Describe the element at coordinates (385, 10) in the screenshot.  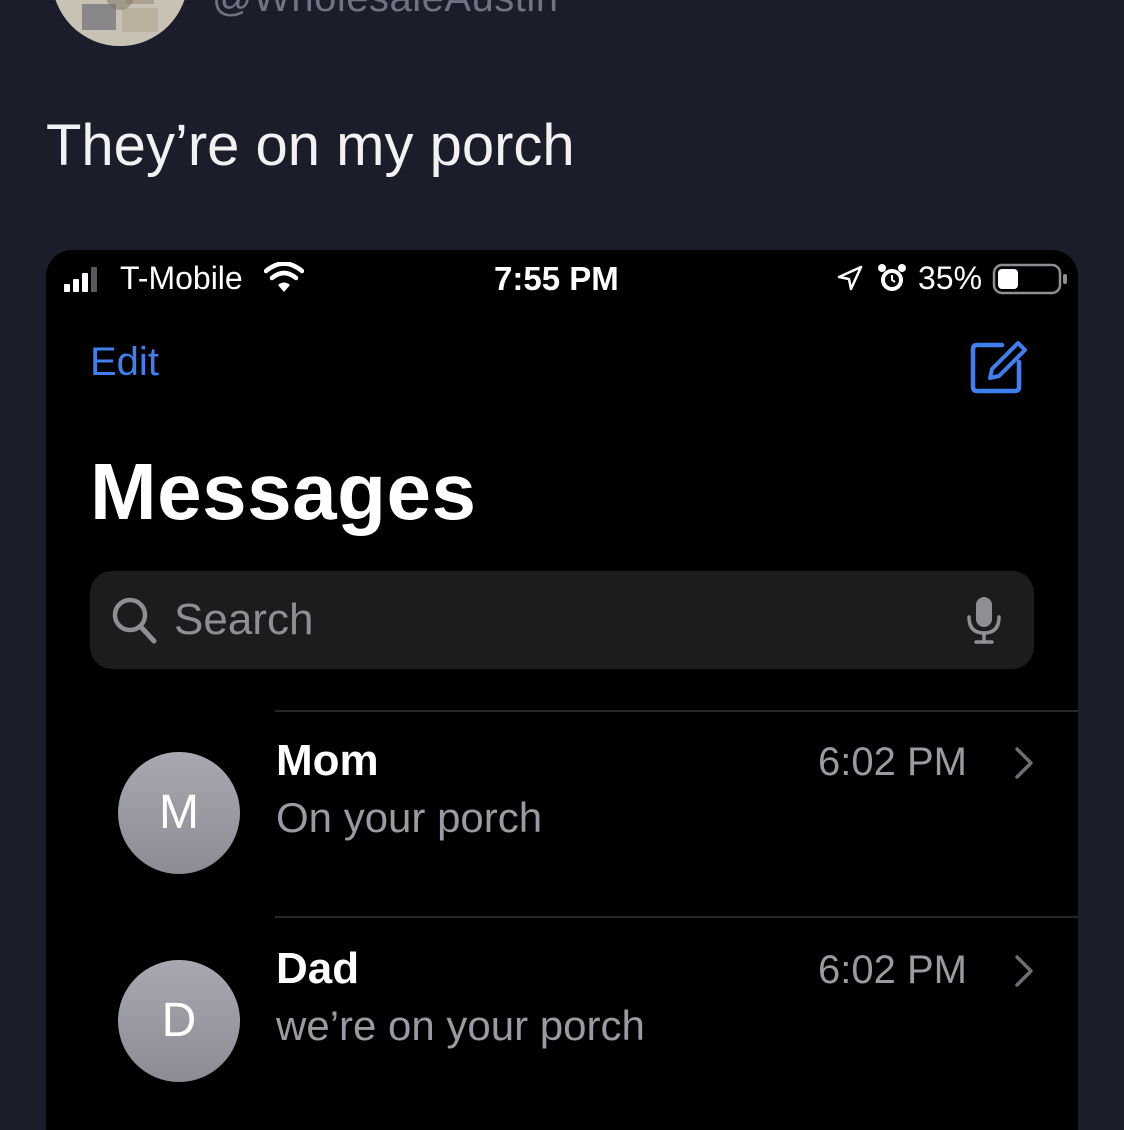
I see `user-handle: @WholesaleAustin` at that location.